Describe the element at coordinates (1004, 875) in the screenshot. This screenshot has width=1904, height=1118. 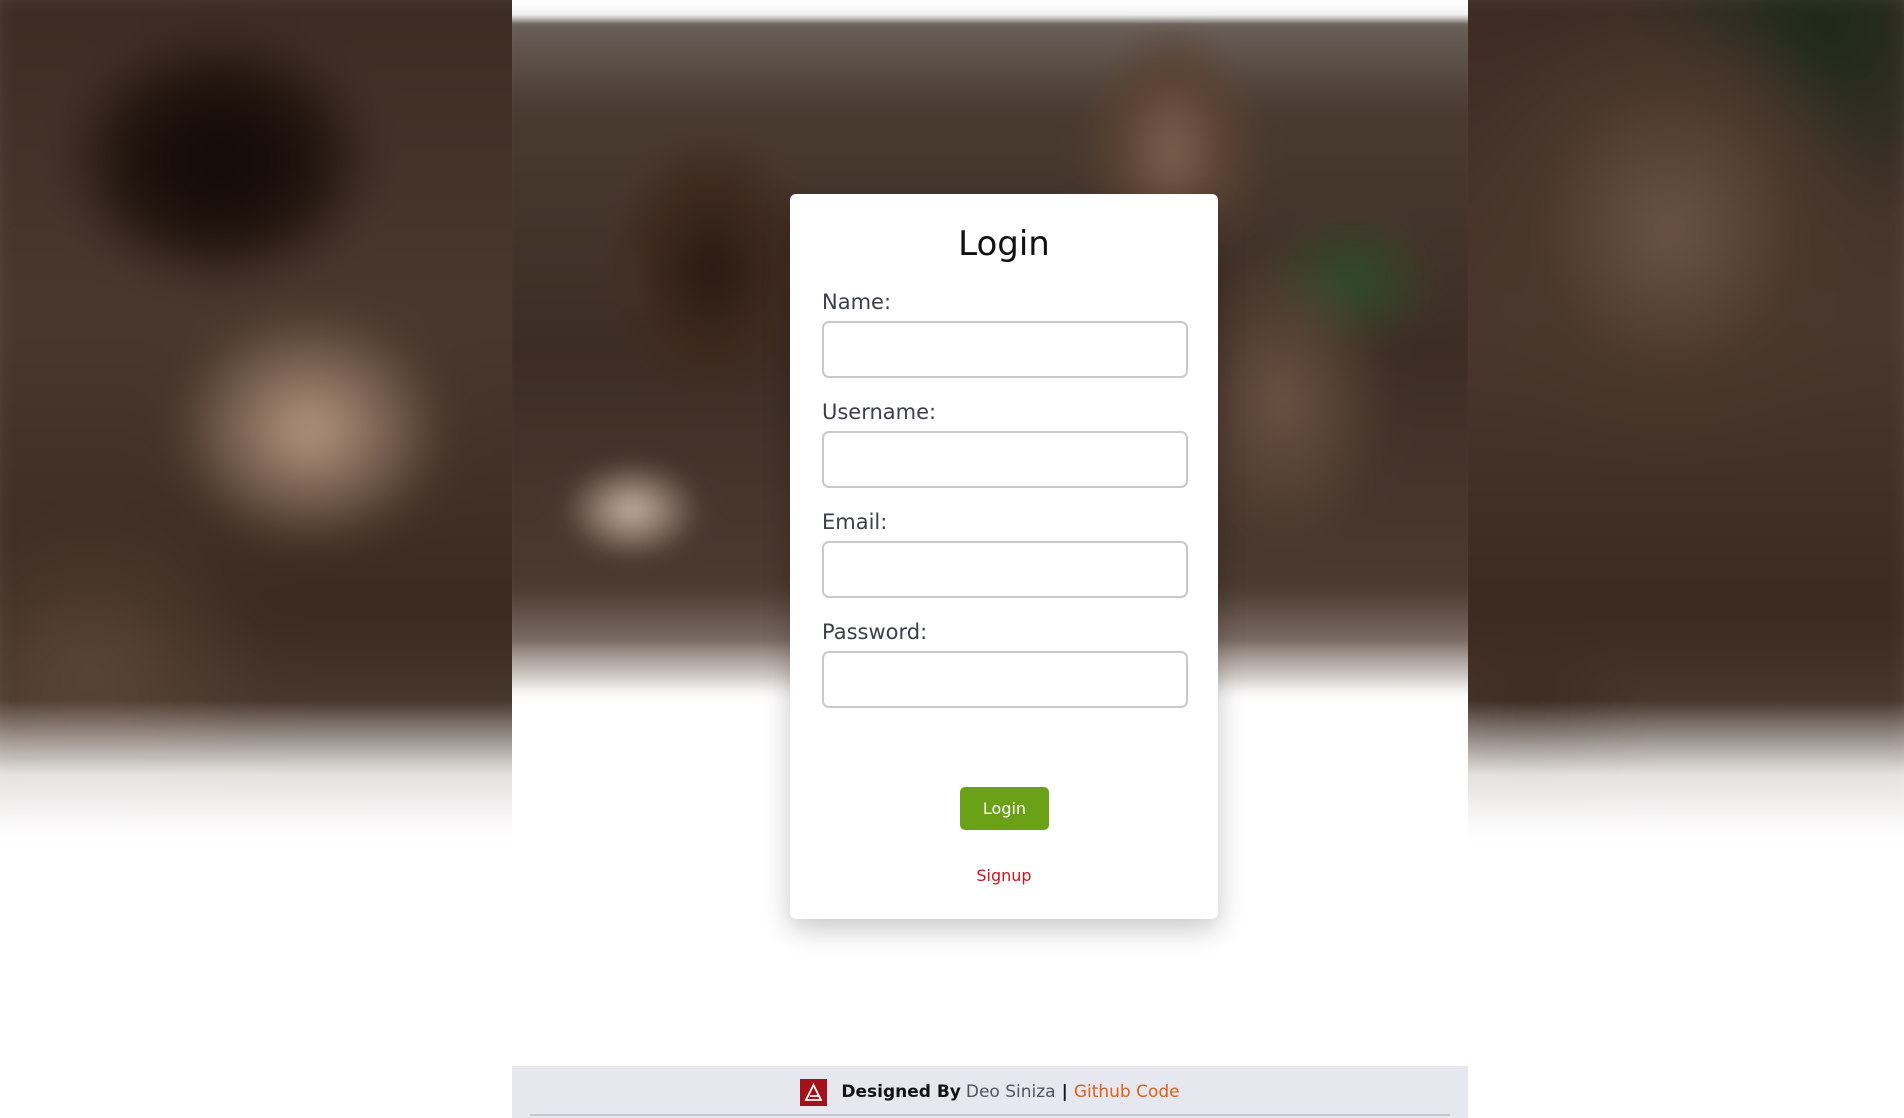
I see `signup-link: Signup` at that location.